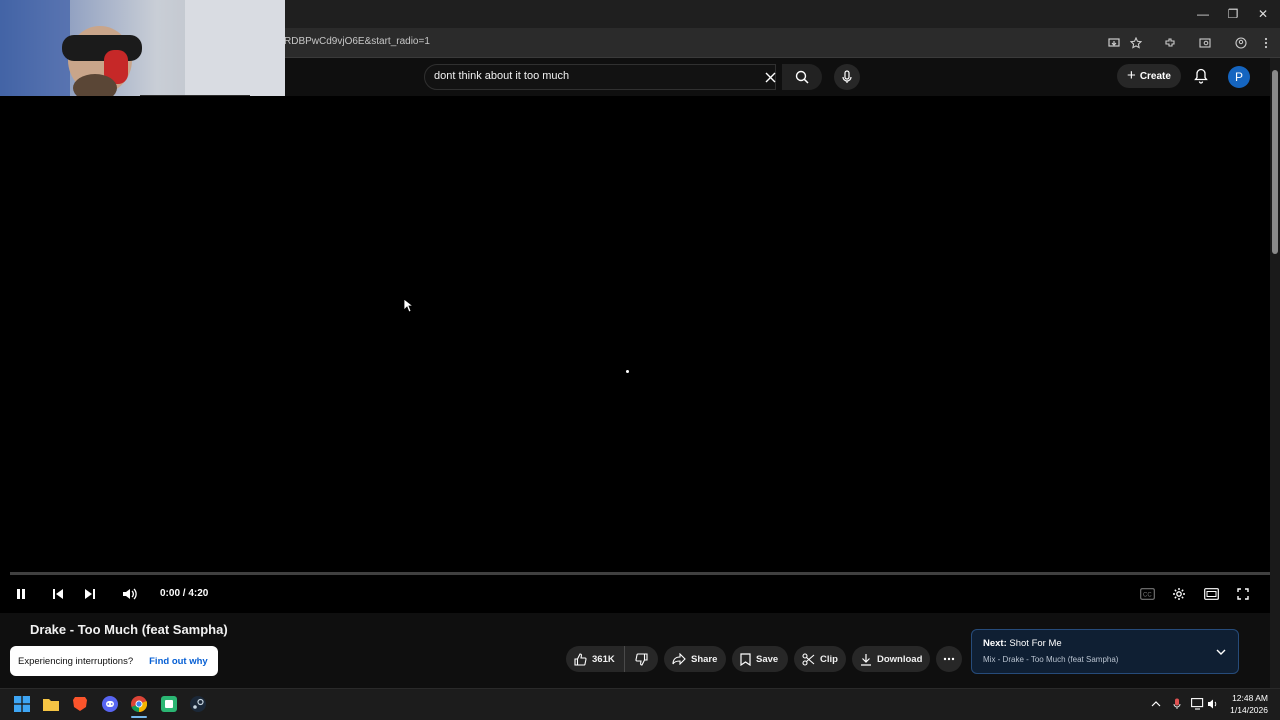  I want to click on thumbs-up-icon, so click(580, 659).